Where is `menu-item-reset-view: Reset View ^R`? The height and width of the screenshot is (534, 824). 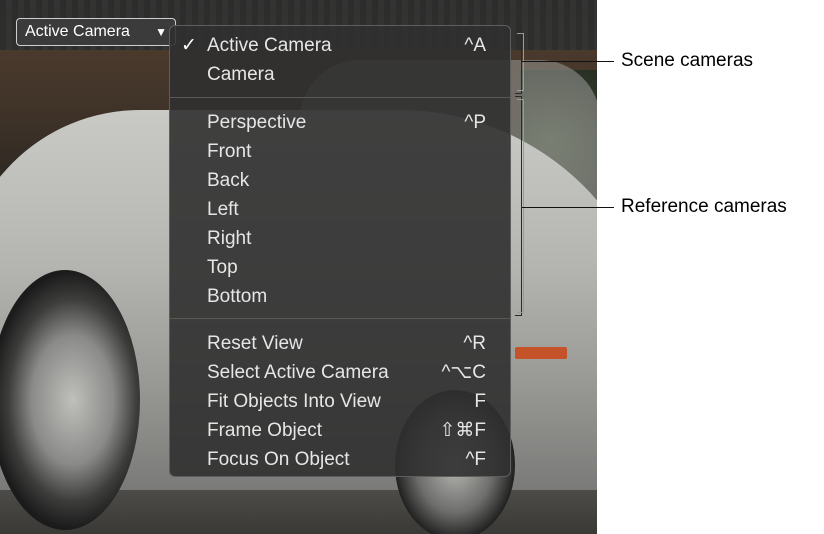
menu-item-reset-view: Reset View ^R is located at coordinates (340, 344).